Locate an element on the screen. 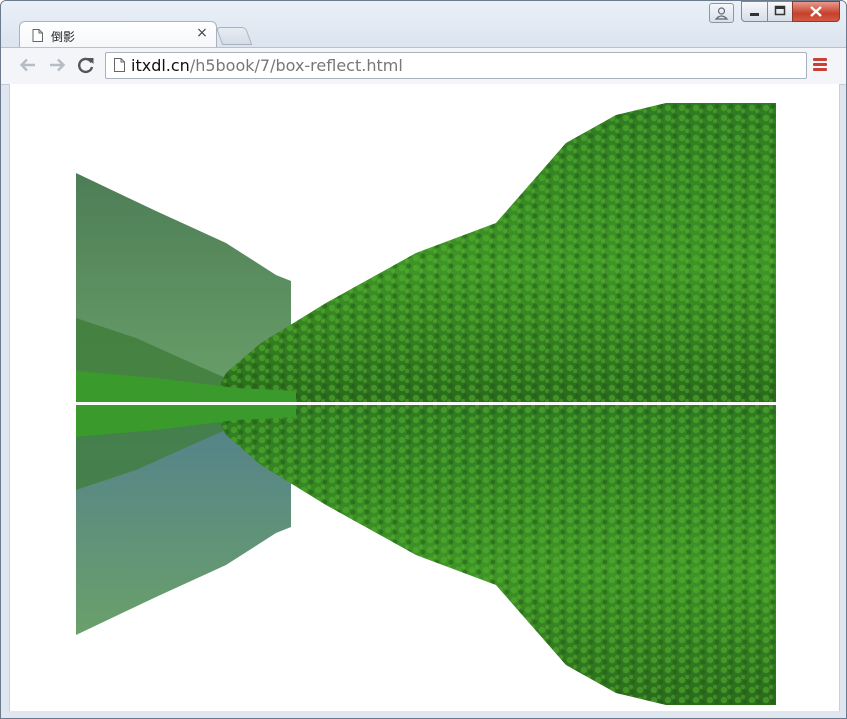  minimize-icon is located at coordinates (754, 11).